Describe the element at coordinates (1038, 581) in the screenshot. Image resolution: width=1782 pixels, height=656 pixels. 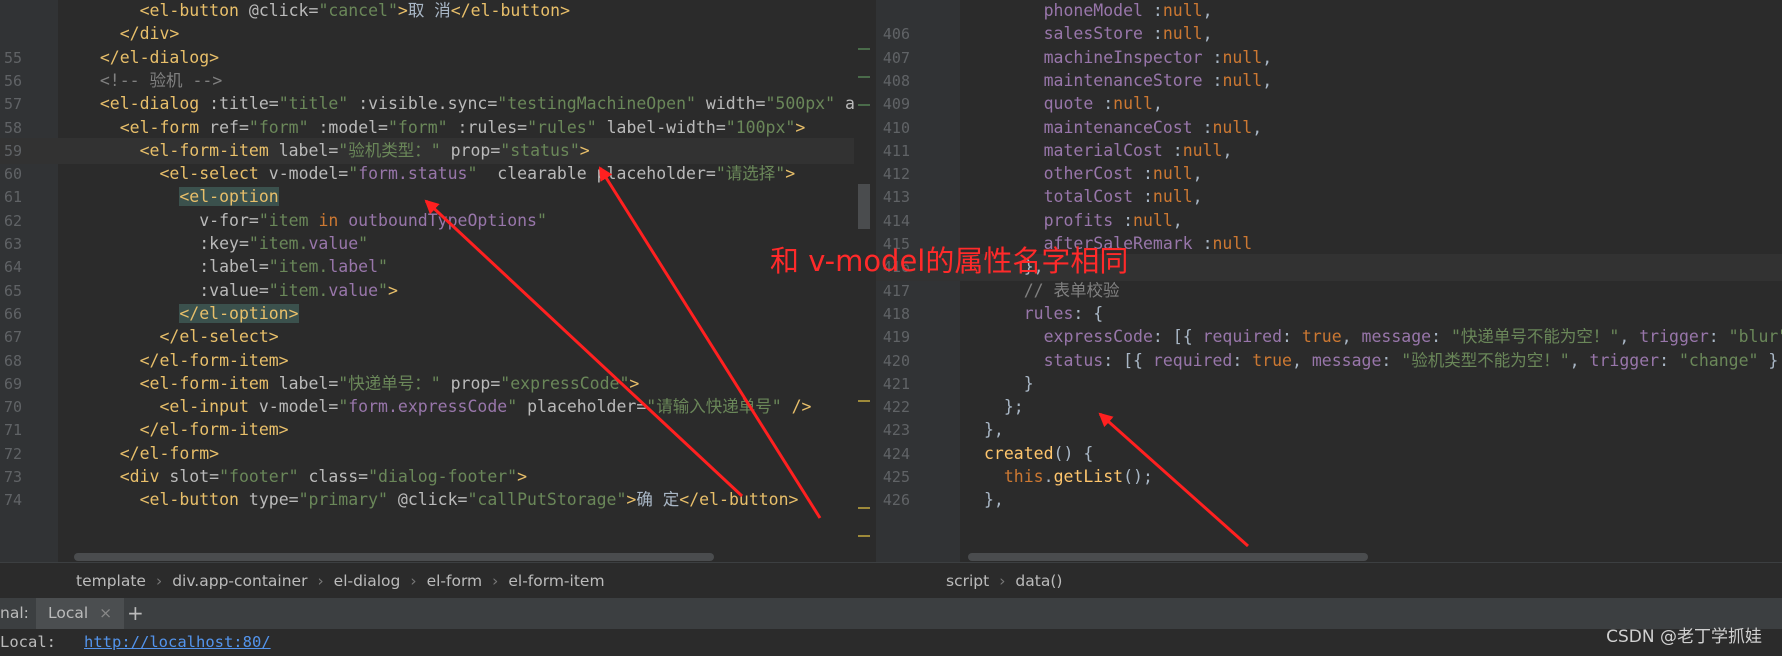
I see `breadcrumb-item: data()` at that location.